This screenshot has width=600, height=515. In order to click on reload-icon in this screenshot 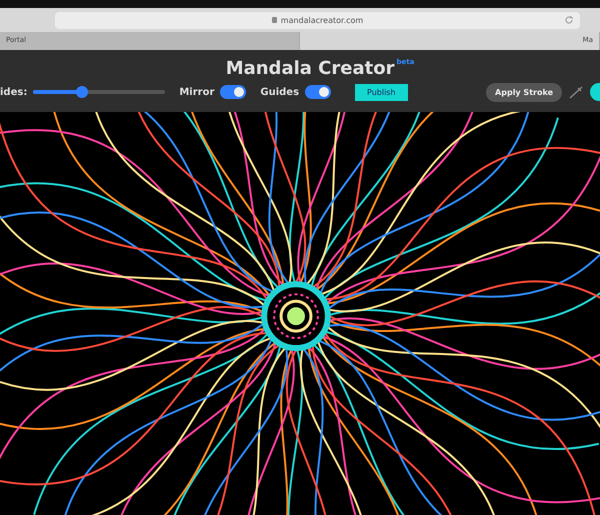, I will do `click(569, 19)`.